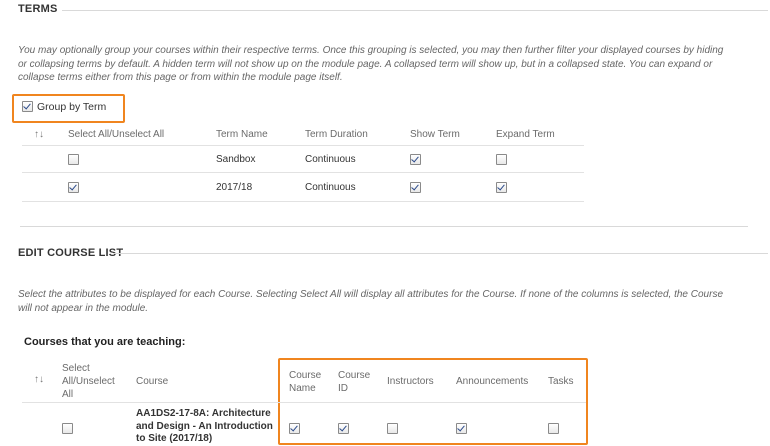 This screenshot has width=770, height=446. I want to click on terms-sort-icon: ↑↓, so click(39, 134).